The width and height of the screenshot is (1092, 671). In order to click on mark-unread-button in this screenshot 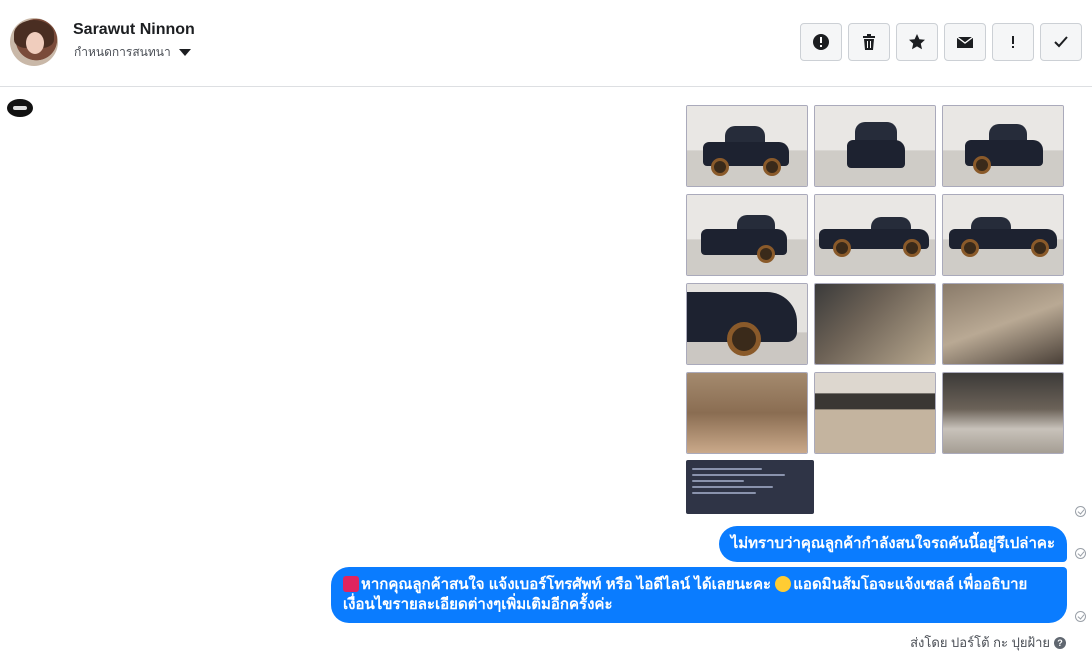, I will do `click(965, 42)`.